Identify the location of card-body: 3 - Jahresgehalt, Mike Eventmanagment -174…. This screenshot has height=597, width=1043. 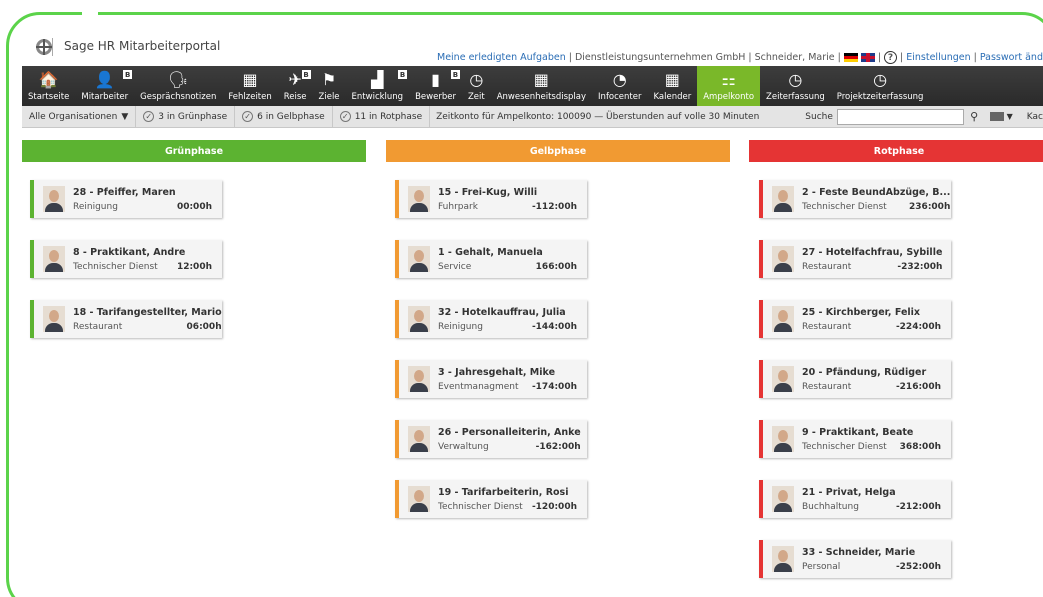
(512, 379).